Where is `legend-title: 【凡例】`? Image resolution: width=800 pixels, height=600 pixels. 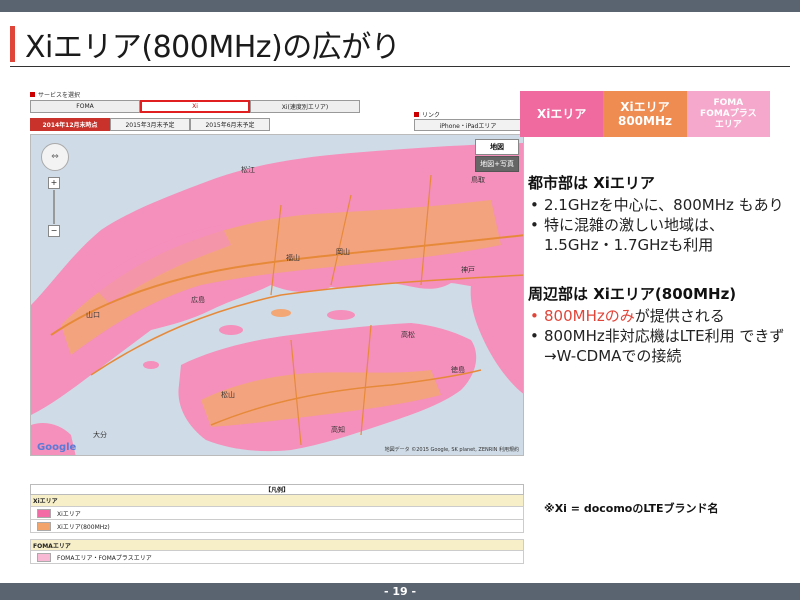 legend-title: 【凡例】 is located at coordinates (277, 489).